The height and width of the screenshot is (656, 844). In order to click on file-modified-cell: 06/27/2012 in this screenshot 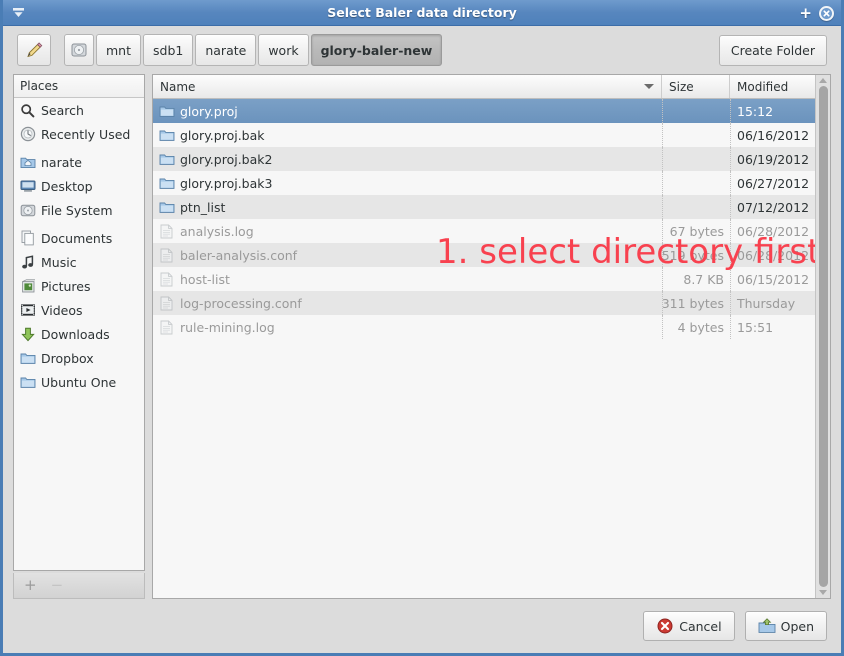, I will do `click(772, 183)`.